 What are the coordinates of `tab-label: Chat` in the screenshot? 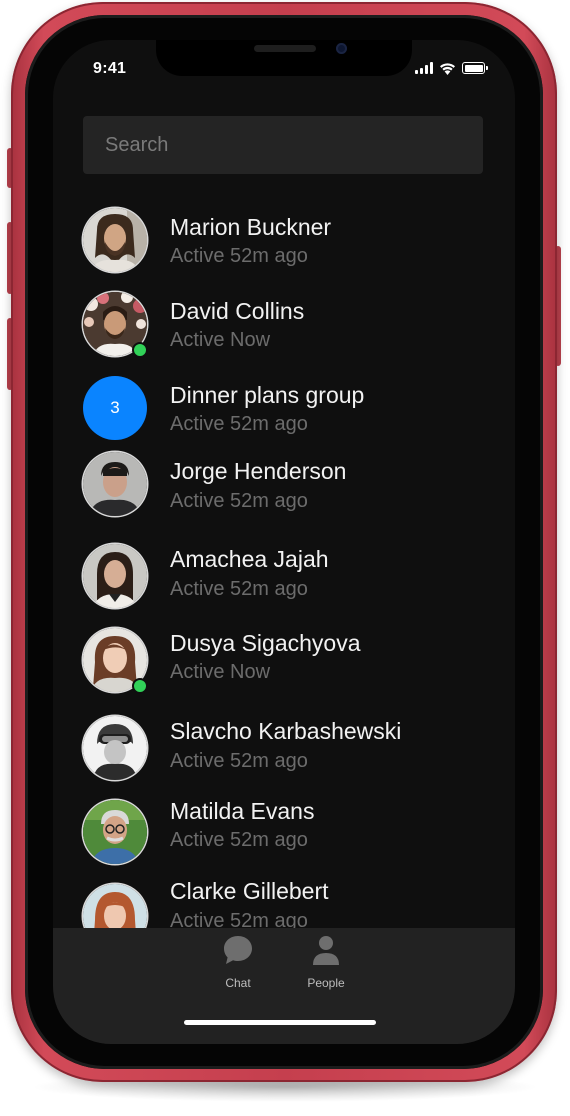 It's located at (238, 983).